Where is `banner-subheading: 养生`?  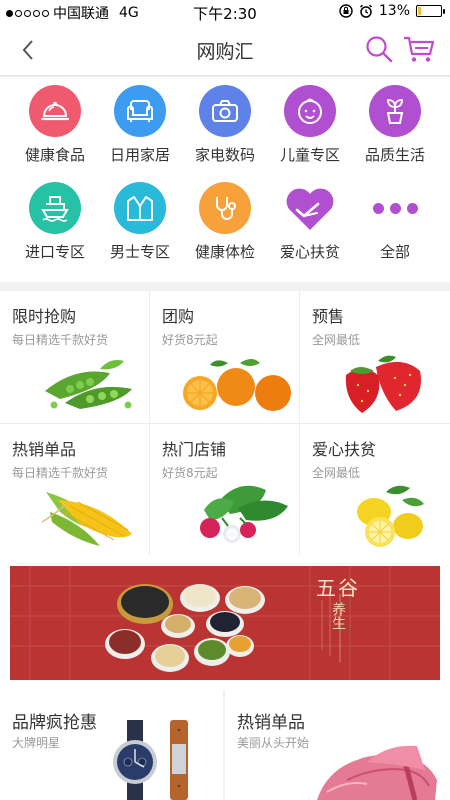
banner-subheading: 养生 is located at coordinates (338, 616).